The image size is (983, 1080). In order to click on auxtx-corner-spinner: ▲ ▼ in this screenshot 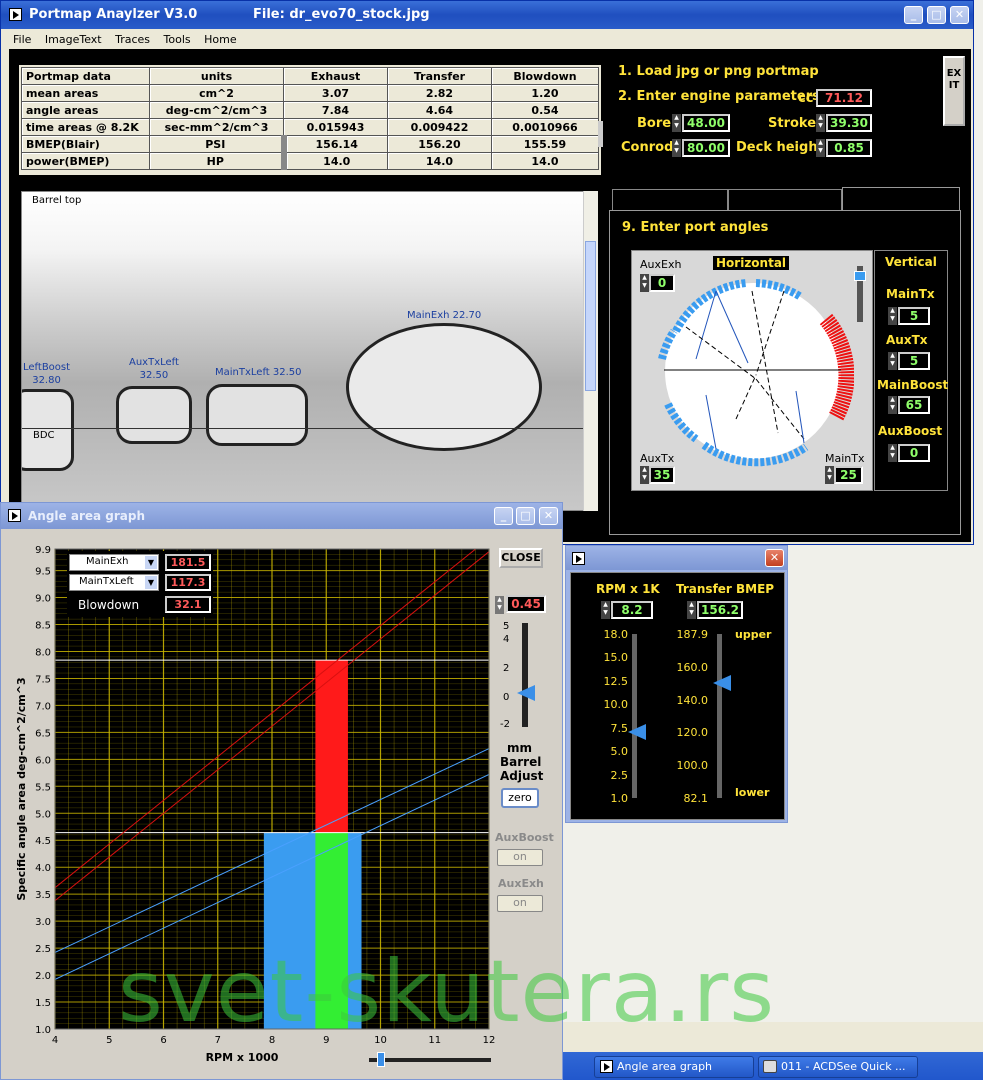, I will do `click(644, 475)`.